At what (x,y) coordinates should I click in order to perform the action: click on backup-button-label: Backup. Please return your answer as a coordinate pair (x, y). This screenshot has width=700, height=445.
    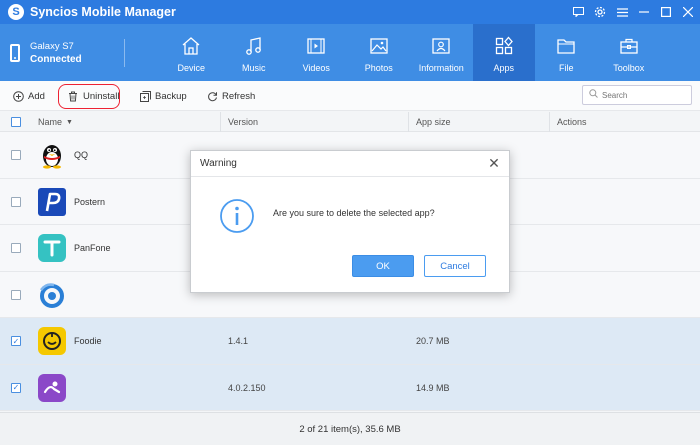
    Looking at the image, I should click on (171, 96).